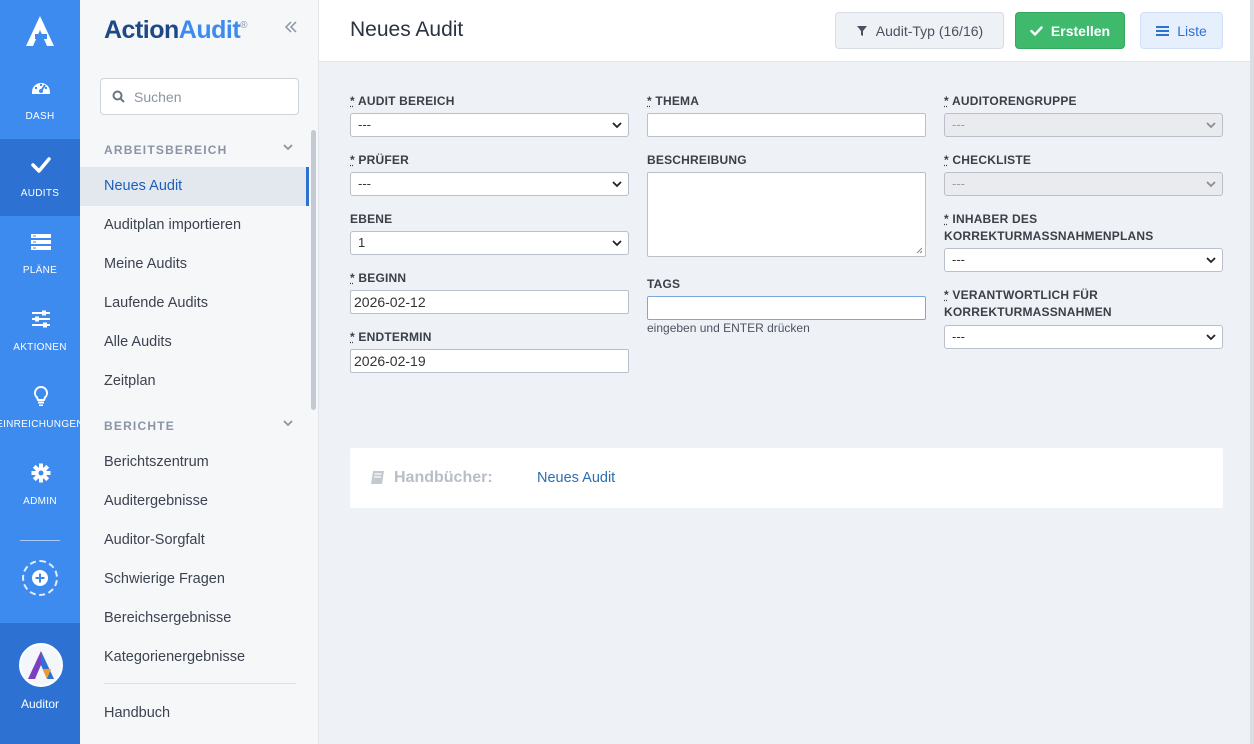 The width and height of the screenshot is (1254, 744). Describe the element at coordinates (194, 303) in the screenshot. I see `nav-item-laufende-audits: Laufende Audits` at that location.